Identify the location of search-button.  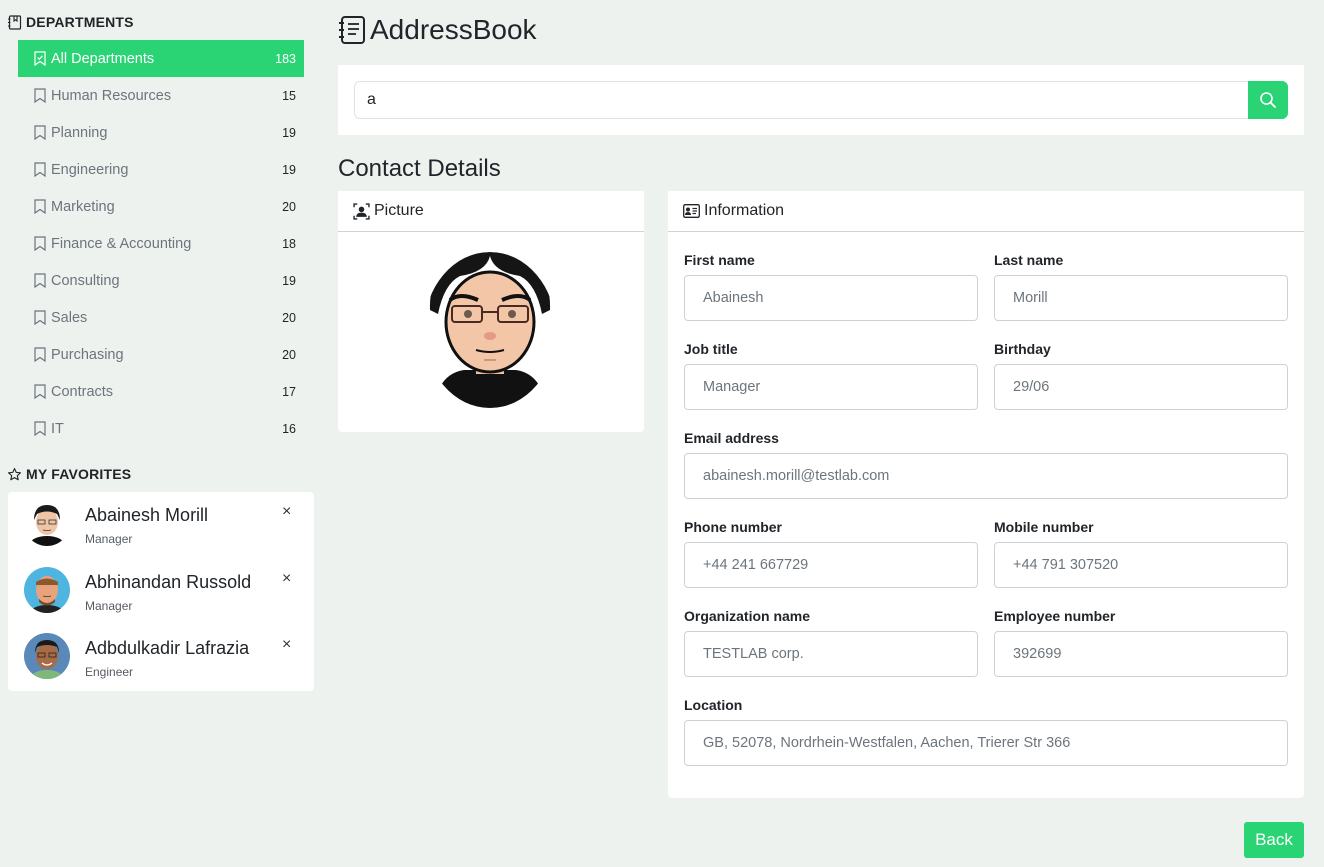
(1268, 100).